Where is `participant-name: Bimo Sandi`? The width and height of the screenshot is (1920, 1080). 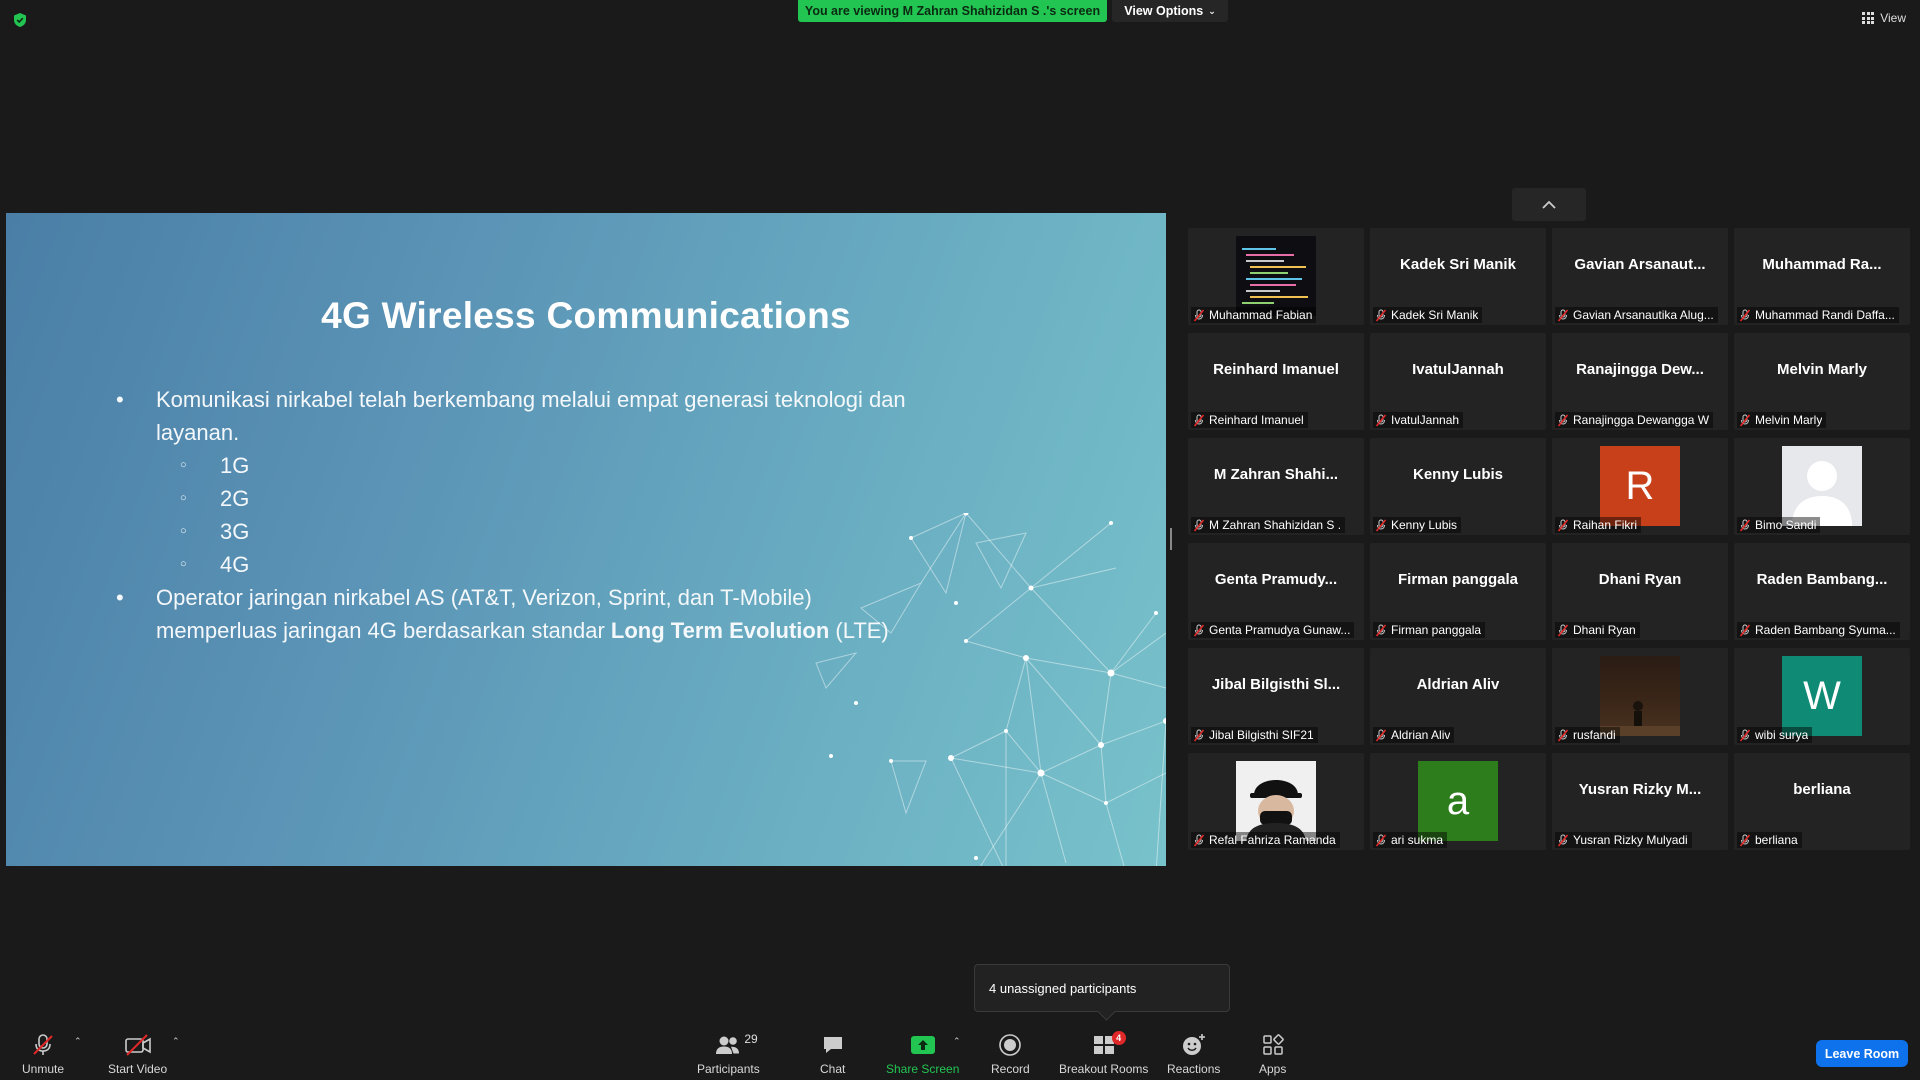 participant-name: Bimo Sandi is located at coordinates (1786, 525).